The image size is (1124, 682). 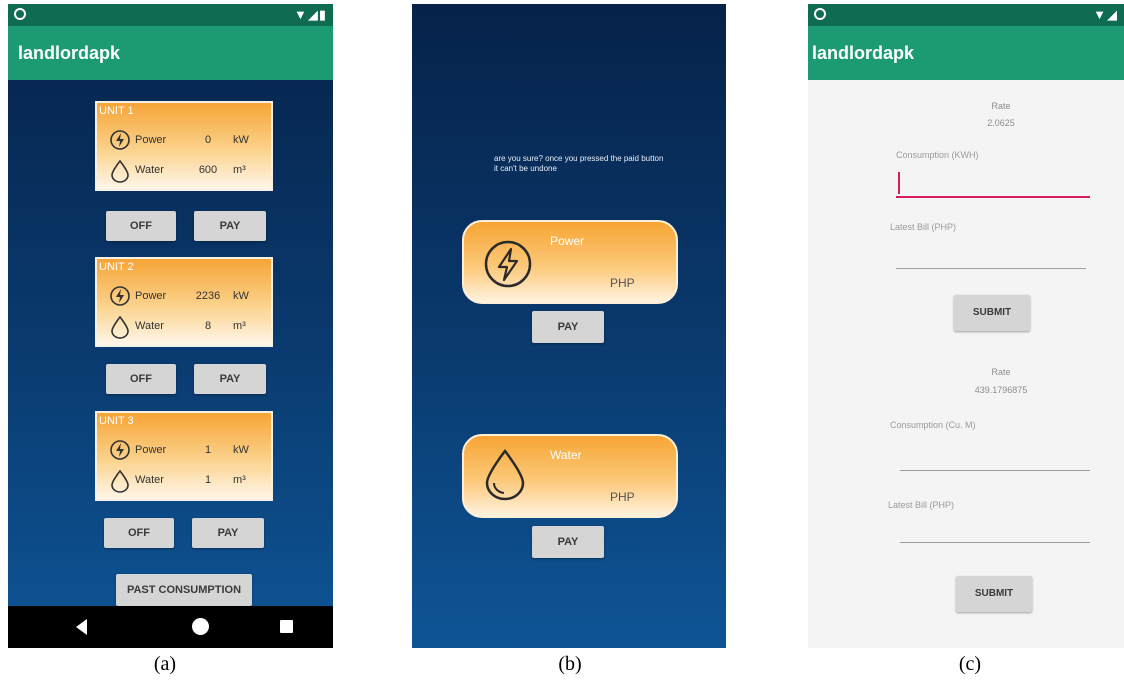 I want to click on power-card-title: Power, so click(x=567, y=241).